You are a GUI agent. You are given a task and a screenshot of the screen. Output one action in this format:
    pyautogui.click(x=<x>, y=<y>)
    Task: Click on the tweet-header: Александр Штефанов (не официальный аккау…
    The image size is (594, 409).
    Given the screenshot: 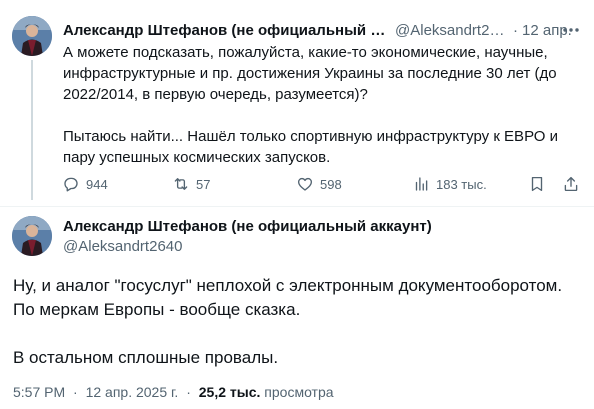 What is the action you would take?
    pyautogui.click(x=321, y=30)
    